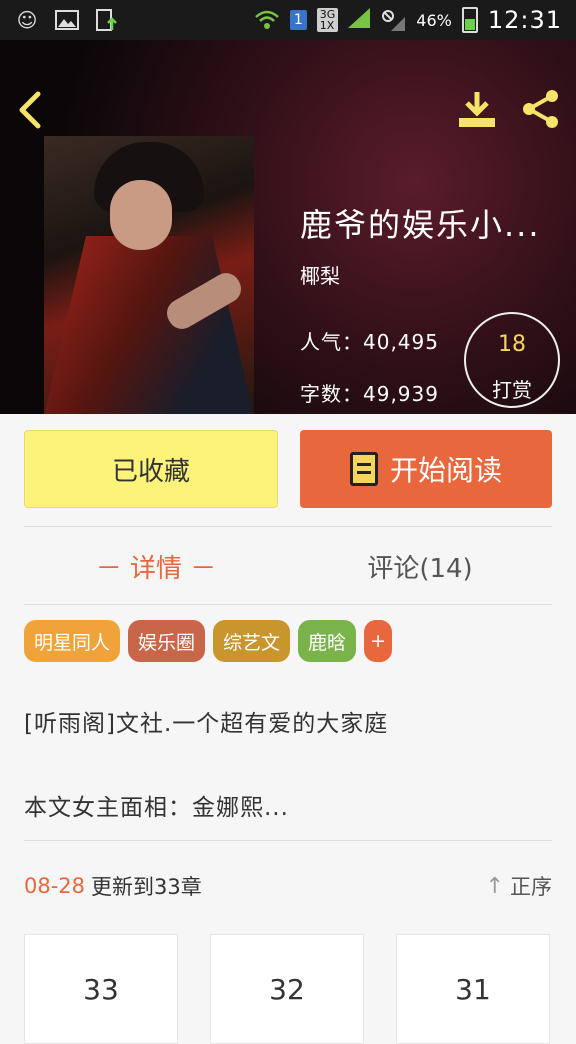 The width and height of the screenshot is (576, 1044). What do you see at coordinates (512, 344) in the screenshot?
I see `reward-count: 18` at bounding box center [512, 344].